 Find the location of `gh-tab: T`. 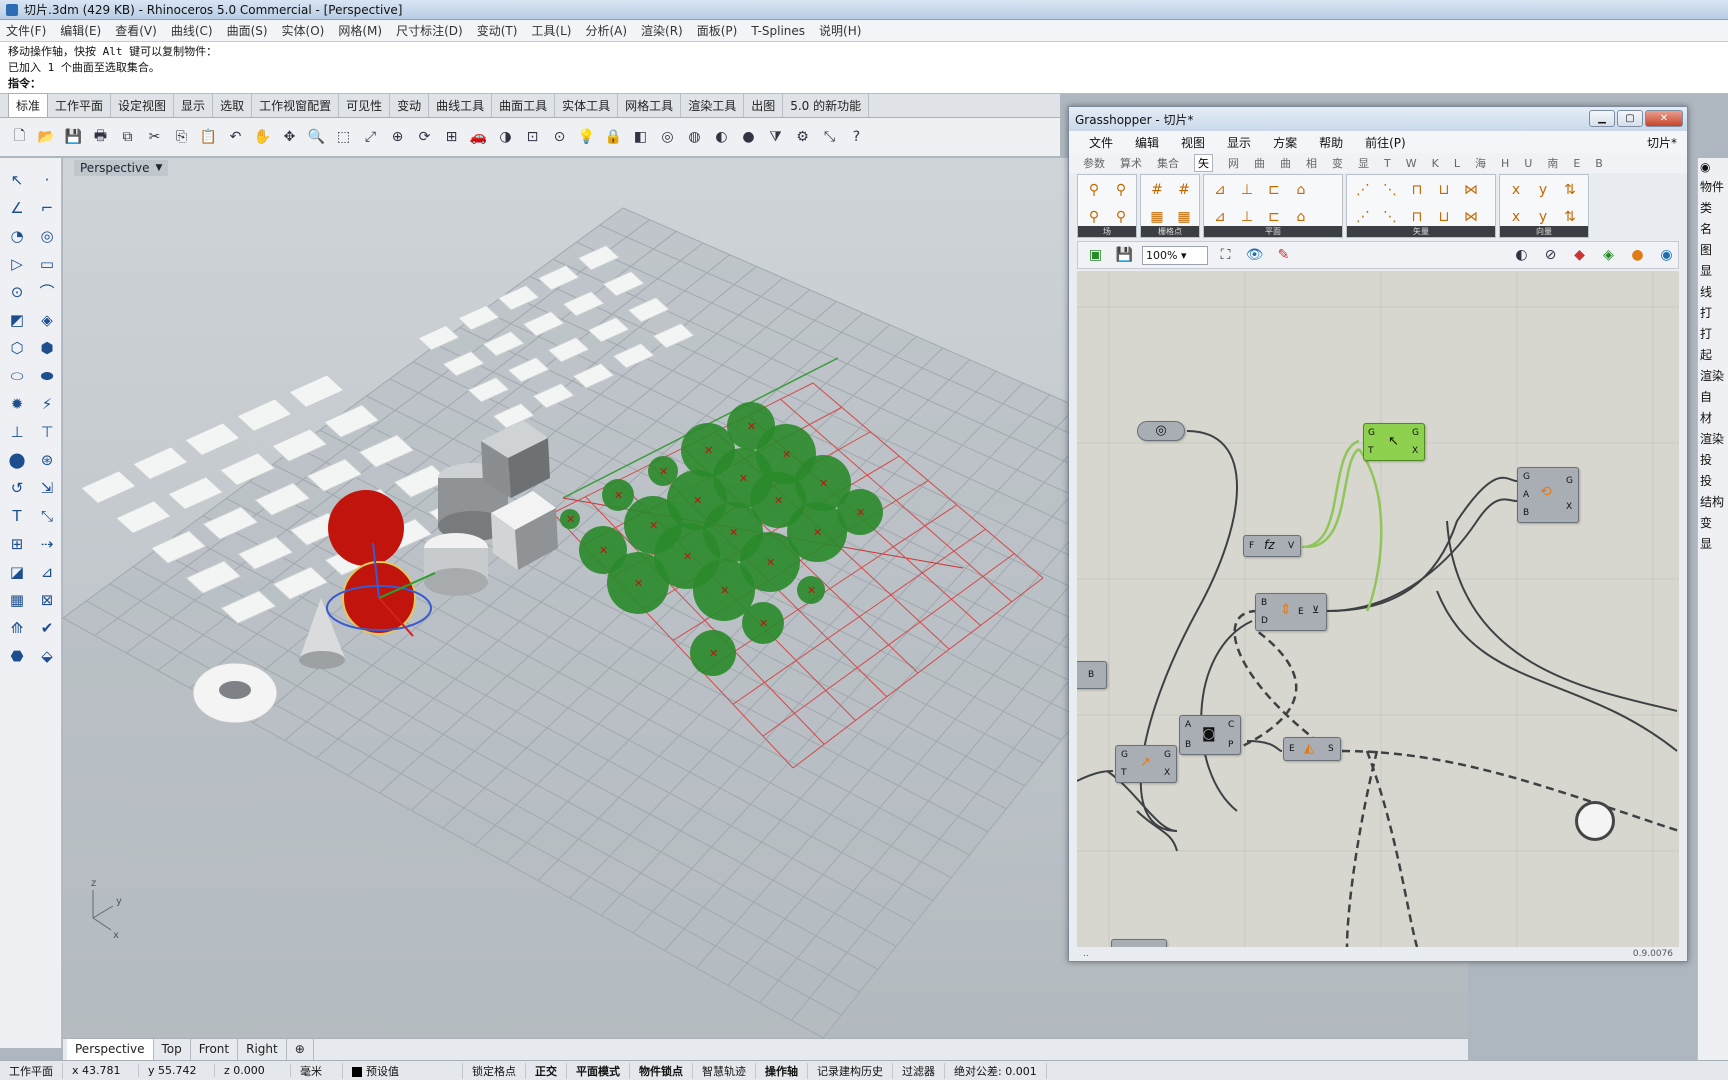

gh-tab: T is located at coordinates (1387, 163).